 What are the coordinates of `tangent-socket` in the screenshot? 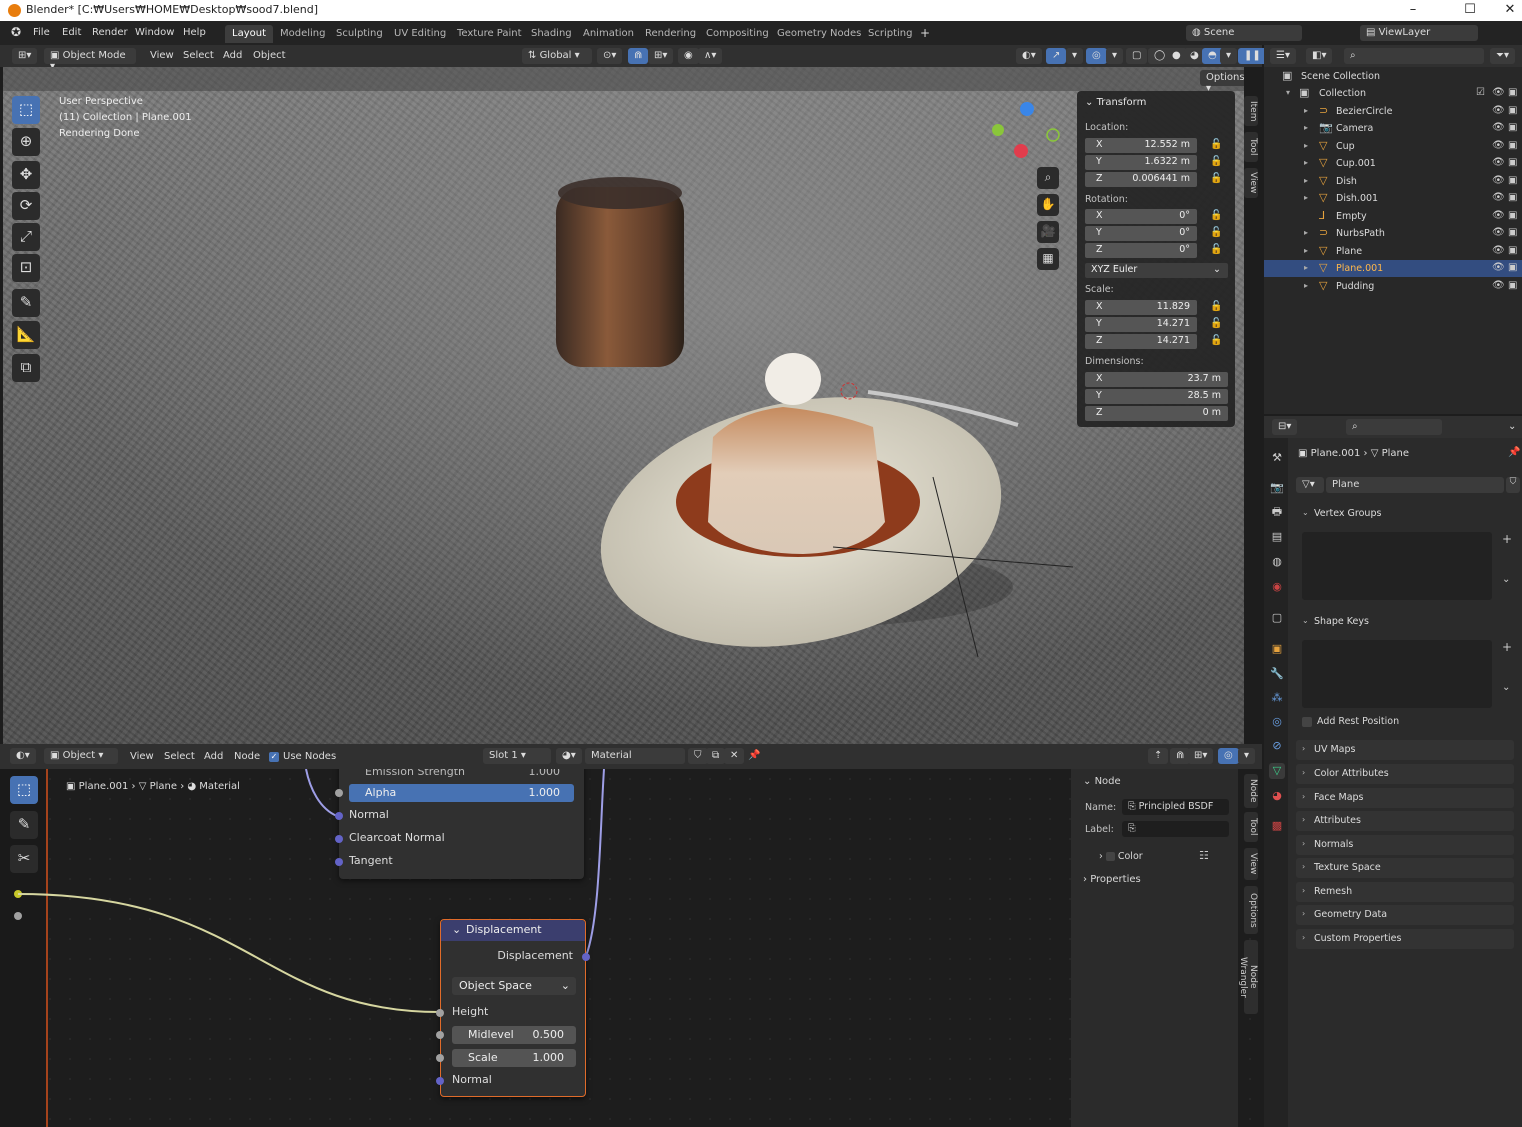 It's located at (339, 862).